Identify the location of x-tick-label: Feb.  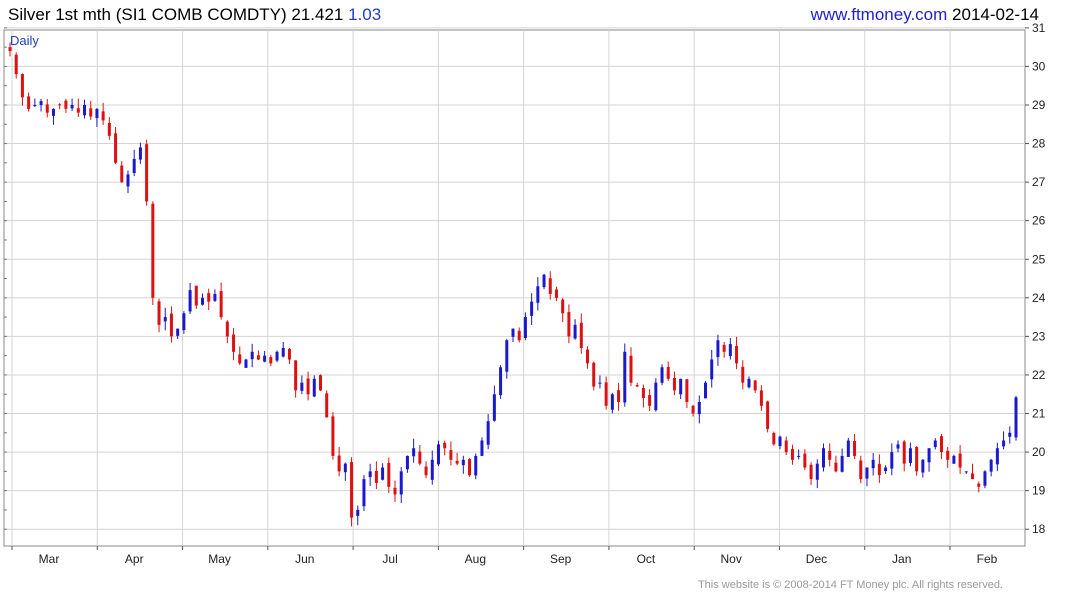
(987, 559).